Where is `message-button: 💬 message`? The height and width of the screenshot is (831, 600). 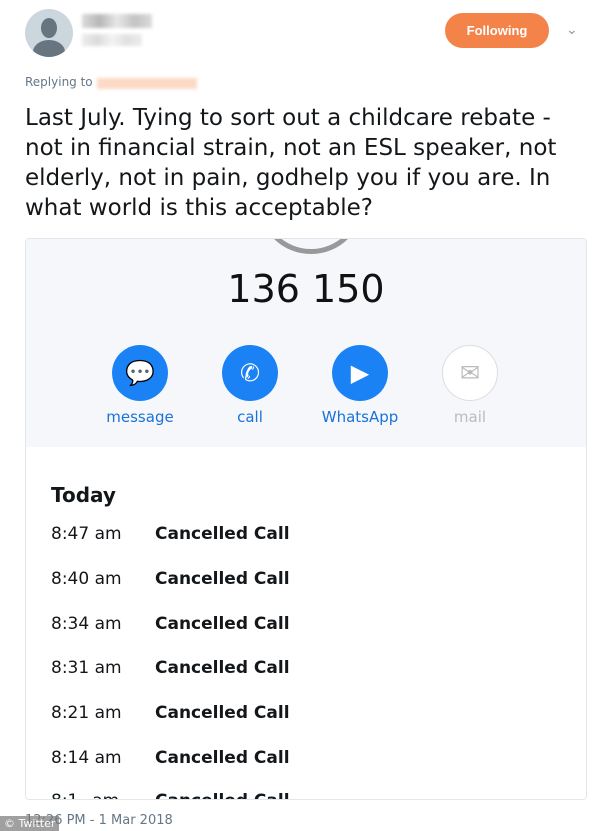
message-button: 💬 message is located at coordinates (140, 385).